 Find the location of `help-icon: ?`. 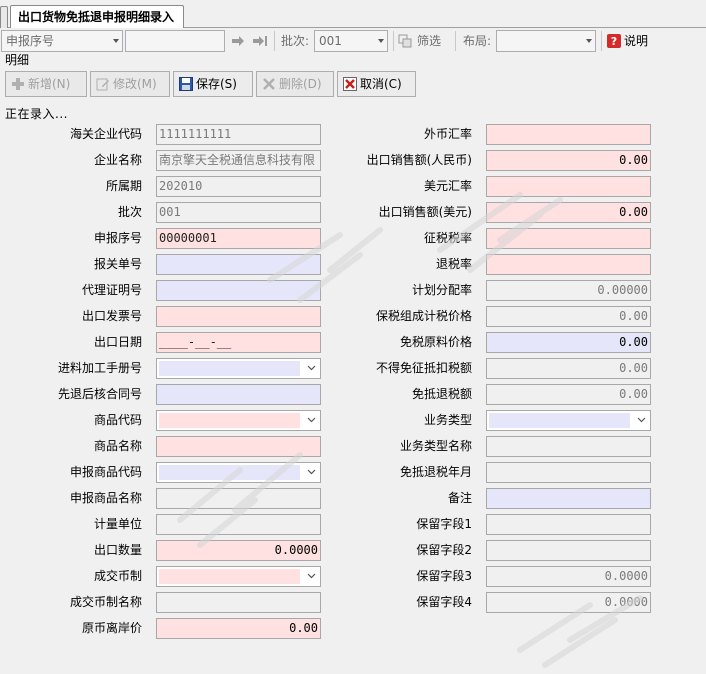

help-icon: ? is located at coordinates (614, 41).